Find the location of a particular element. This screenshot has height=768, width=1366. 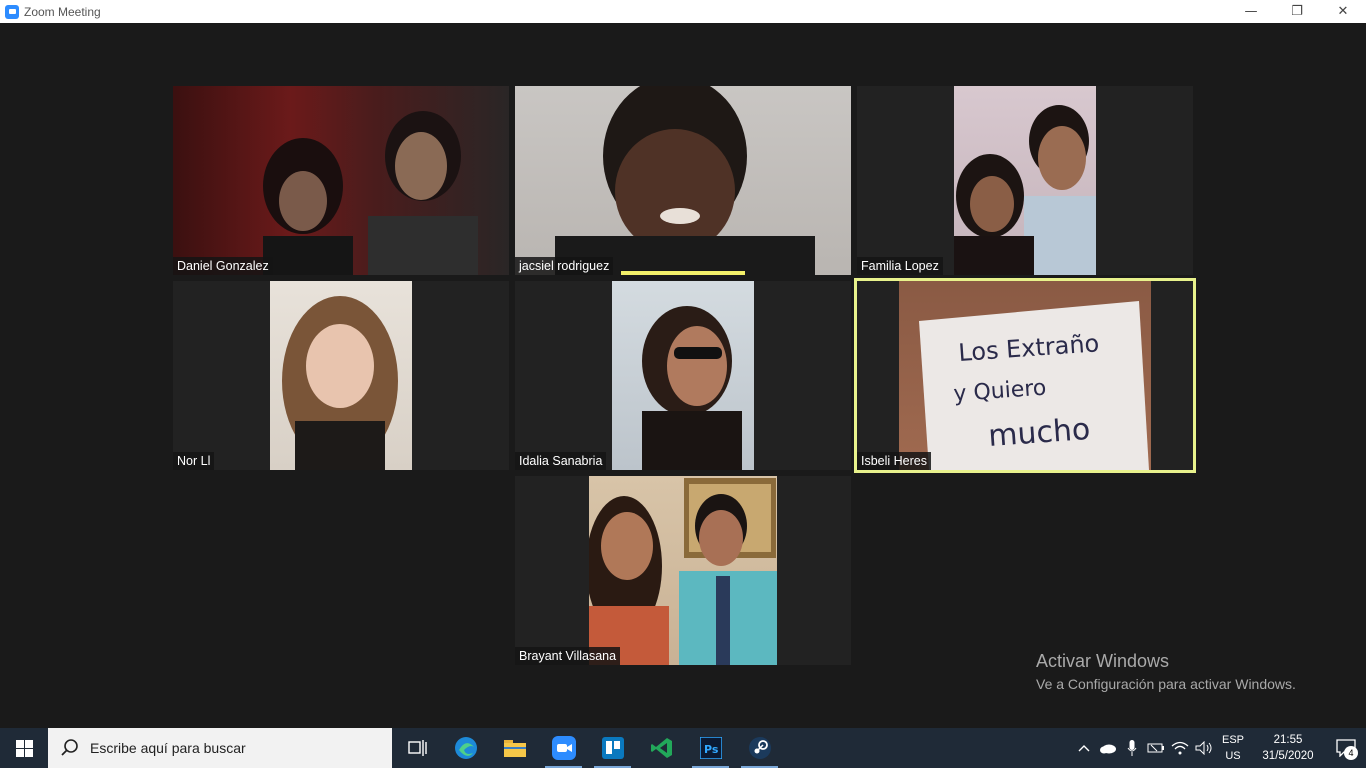

watermark-subtitle: Ve a Configuración para activar Windows. is located at coordinates (1166, 684).